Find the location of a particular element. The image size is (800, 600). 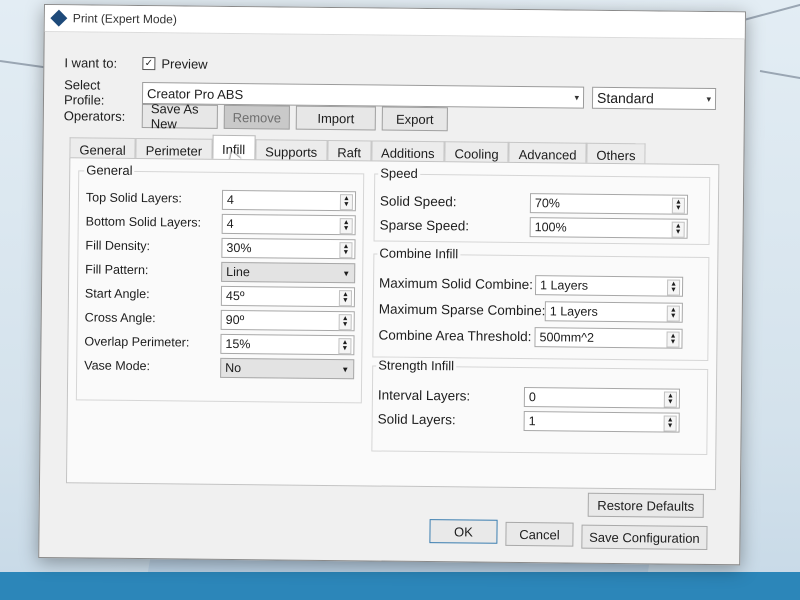

solid-speed-spinbox: 70% ▲ ▼ is located at coordinates (609, 204).